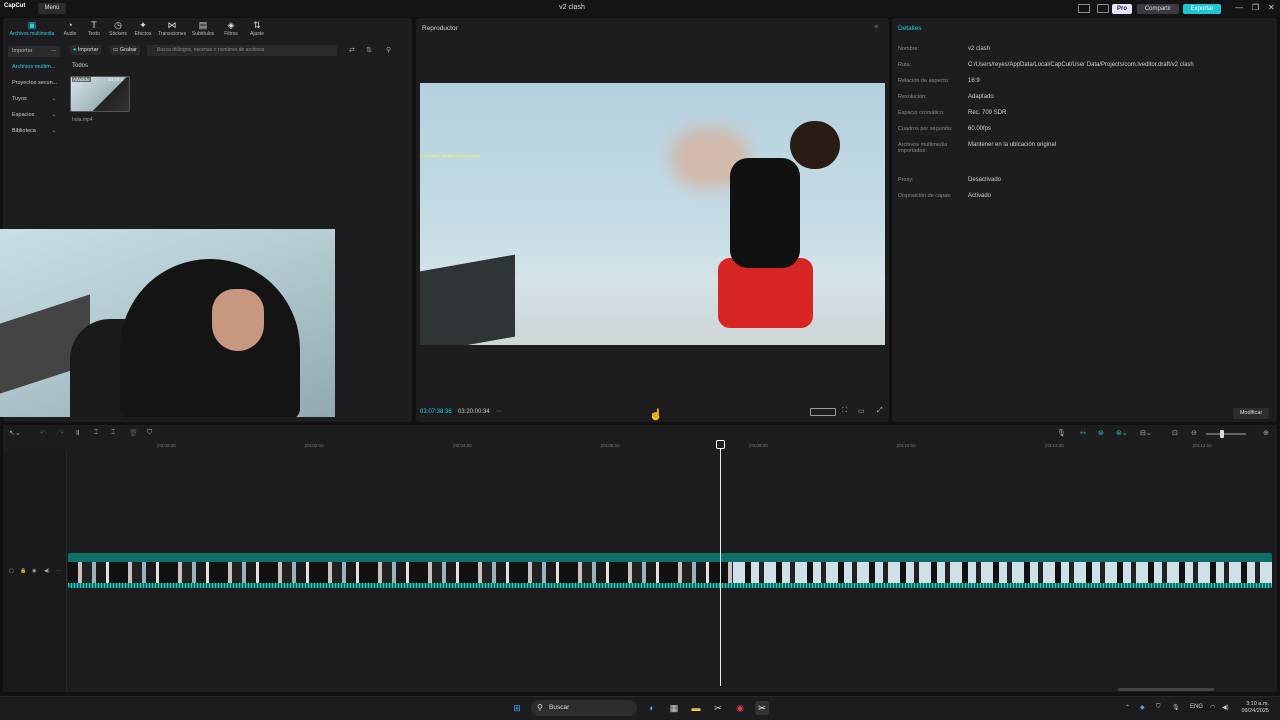 Image resolution: width=1280 pixels, height=720 pixels. Describe the element at coordinates (1225, 707) in the screenshot. I see `volume-icon: ◀)` at that location.